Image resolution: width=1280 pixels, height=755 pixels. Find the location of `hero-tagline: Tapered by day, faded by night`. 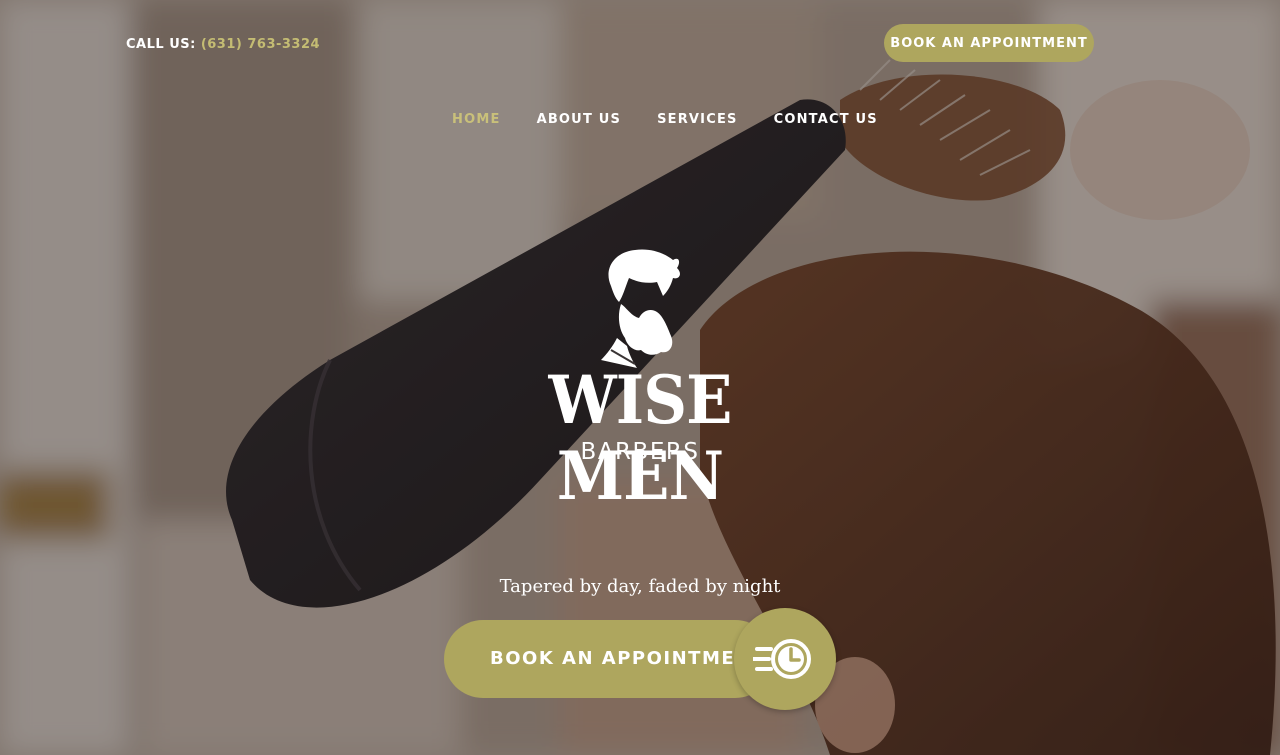

hero-tagline: Tapered by day, faded by night is located at coordinates (640, 586).